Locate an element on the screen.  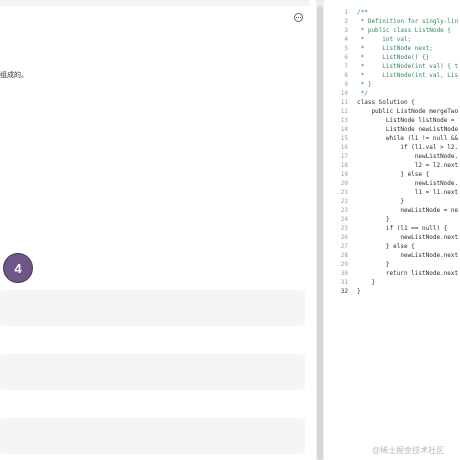
code-line: 15 while (l1 != null && is located at coordinates (395, 138).